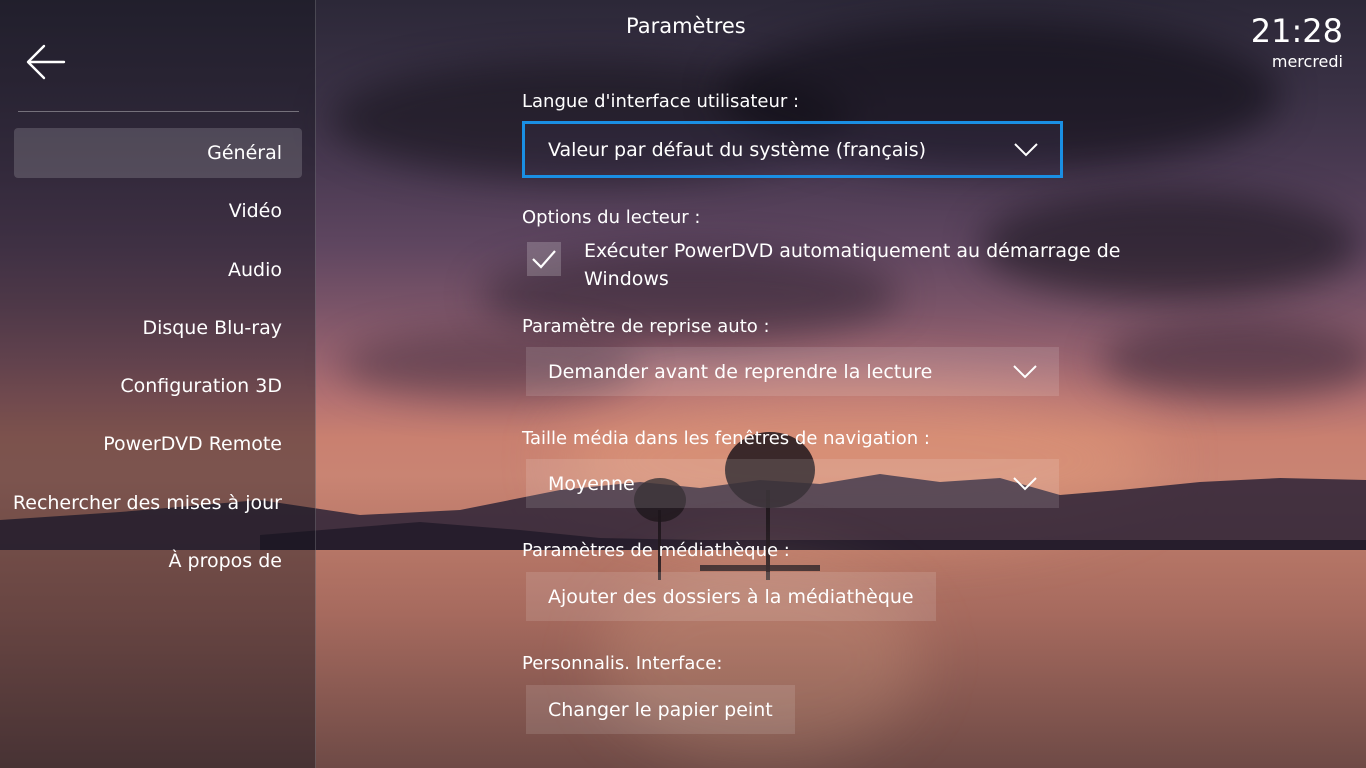  I want to click on sidebar-item-check-updates: Rechercher des mises à jour, so click(157, 503).